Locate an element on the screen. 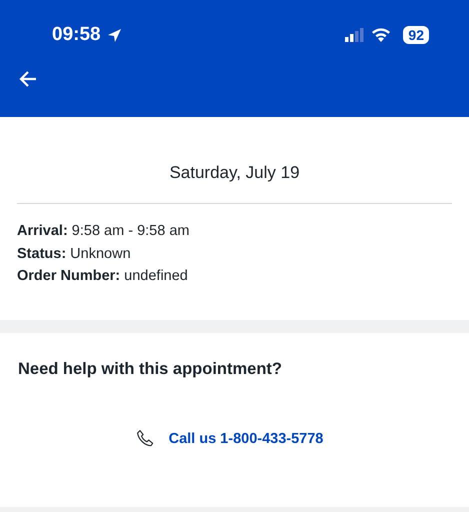 The width and height of the screenshot is (469, 512). signal-icon is located at coordinates (355, 35).